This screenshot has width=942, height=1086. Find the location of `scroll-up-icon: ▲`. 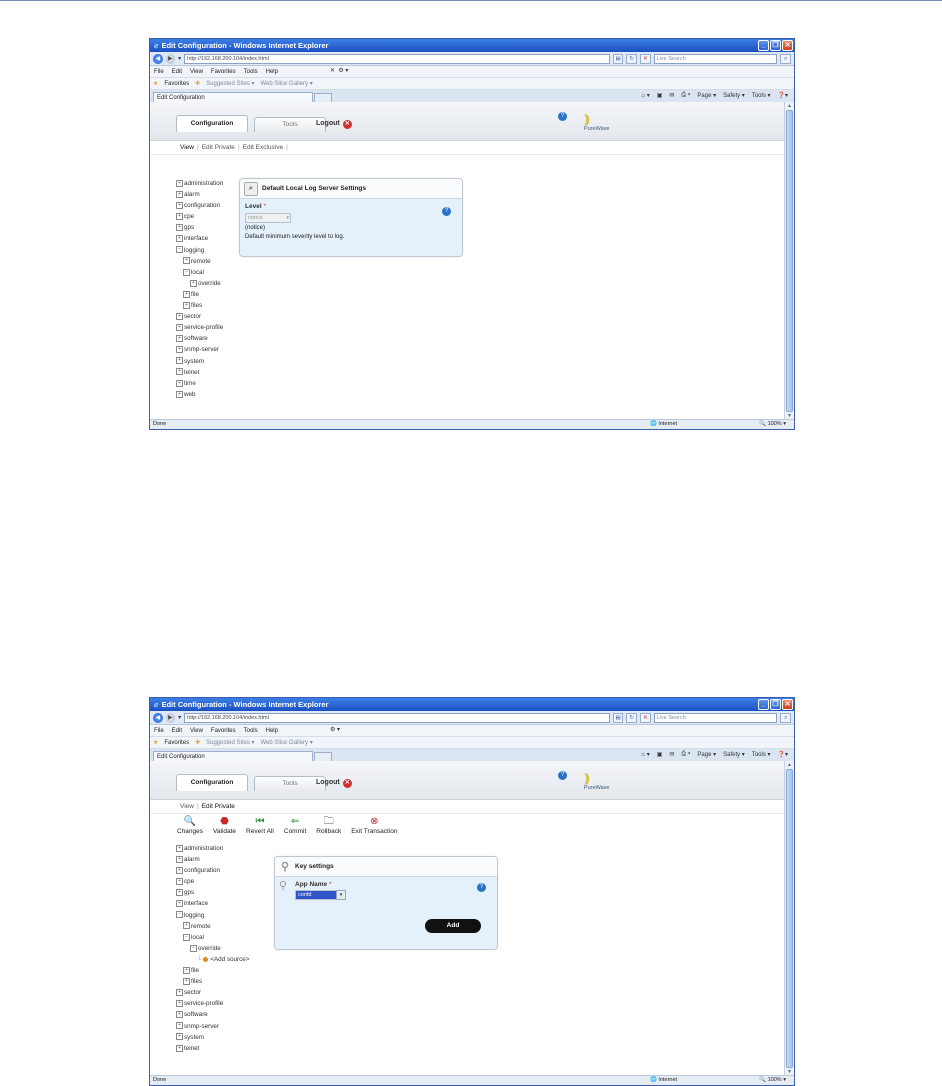

scroll-up-icon: ▲ is located at coordinates (789, 106).